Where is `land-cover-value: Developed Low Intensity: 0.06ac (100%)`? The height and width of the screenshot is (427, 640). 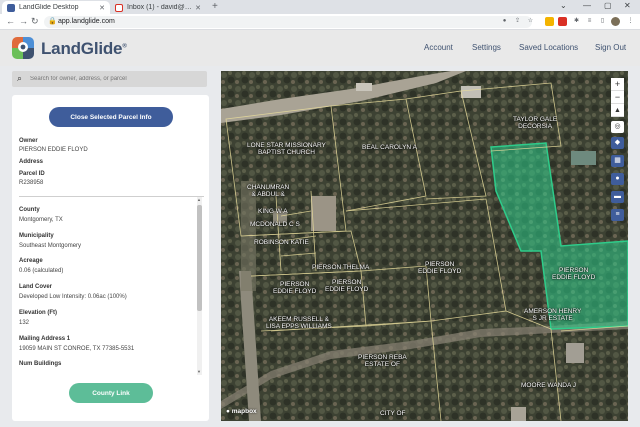
land-cover-value: Developed Low Intensity: 0.06ac (100%) is located at coordinates (73, 297).